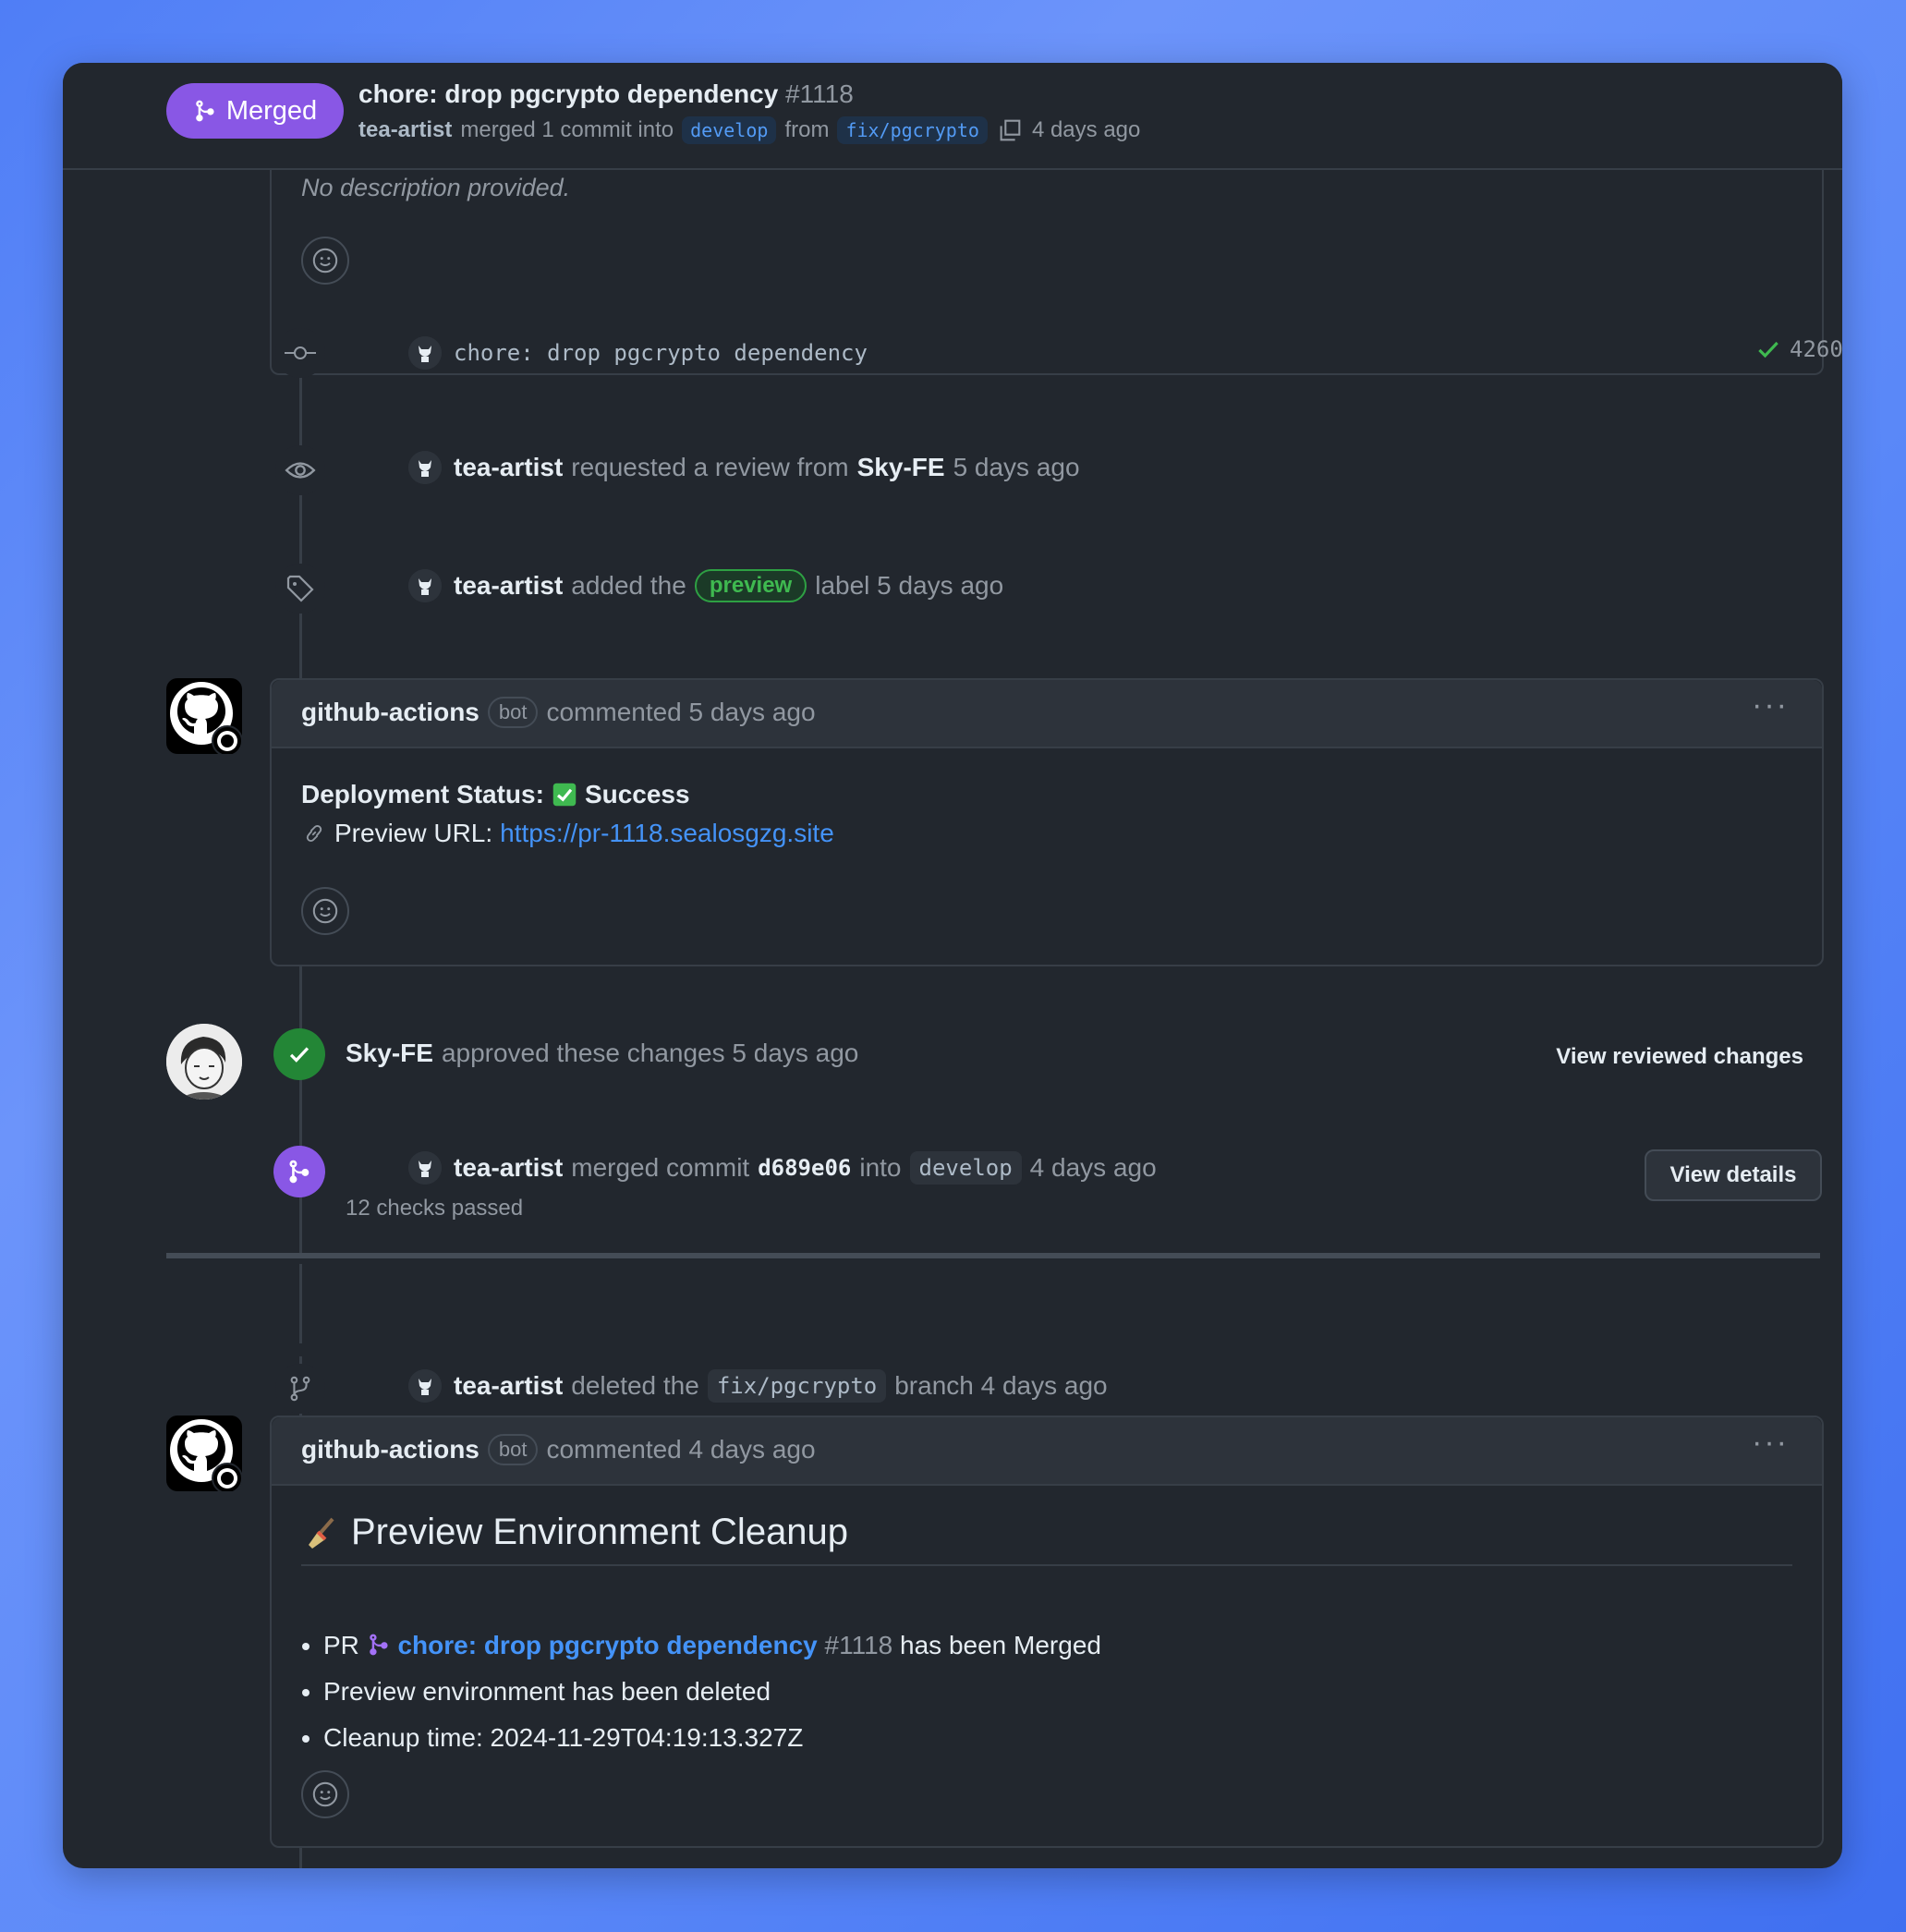  Describe the element at coordinates (912, 130) in the screenshot. I see `head-branch-chip: fix/pgcrypto` at that location.